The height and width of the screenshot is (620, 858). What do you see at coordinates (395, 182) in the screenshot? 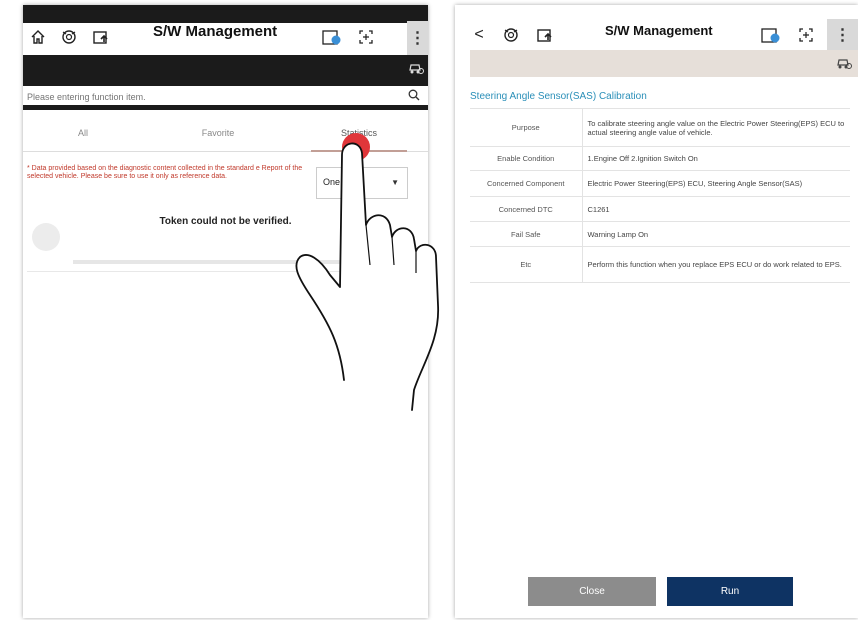
I see `chevron-down-icon: ▼` at bounding box center [395, 182].